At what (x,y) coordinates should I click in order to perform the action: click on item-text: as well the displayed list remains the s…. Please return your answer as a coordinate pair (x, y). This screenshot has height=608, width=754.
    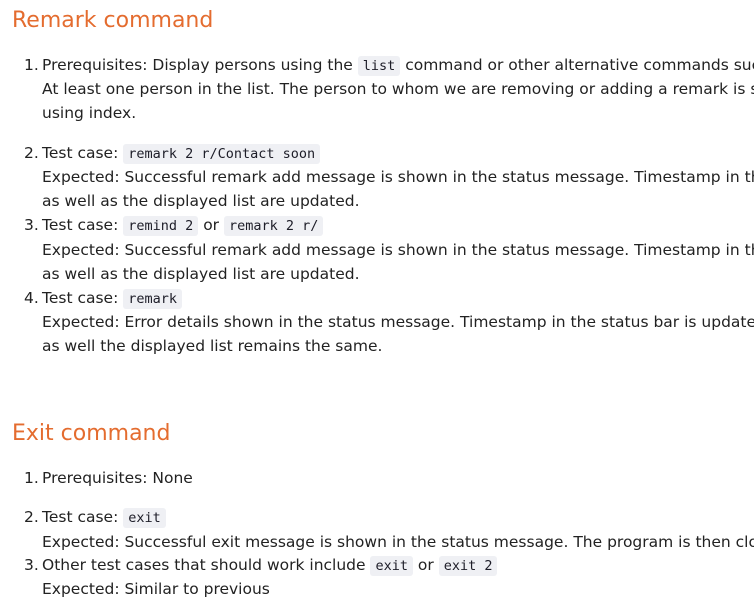
    Looking at the image, I should click on (212, 346).